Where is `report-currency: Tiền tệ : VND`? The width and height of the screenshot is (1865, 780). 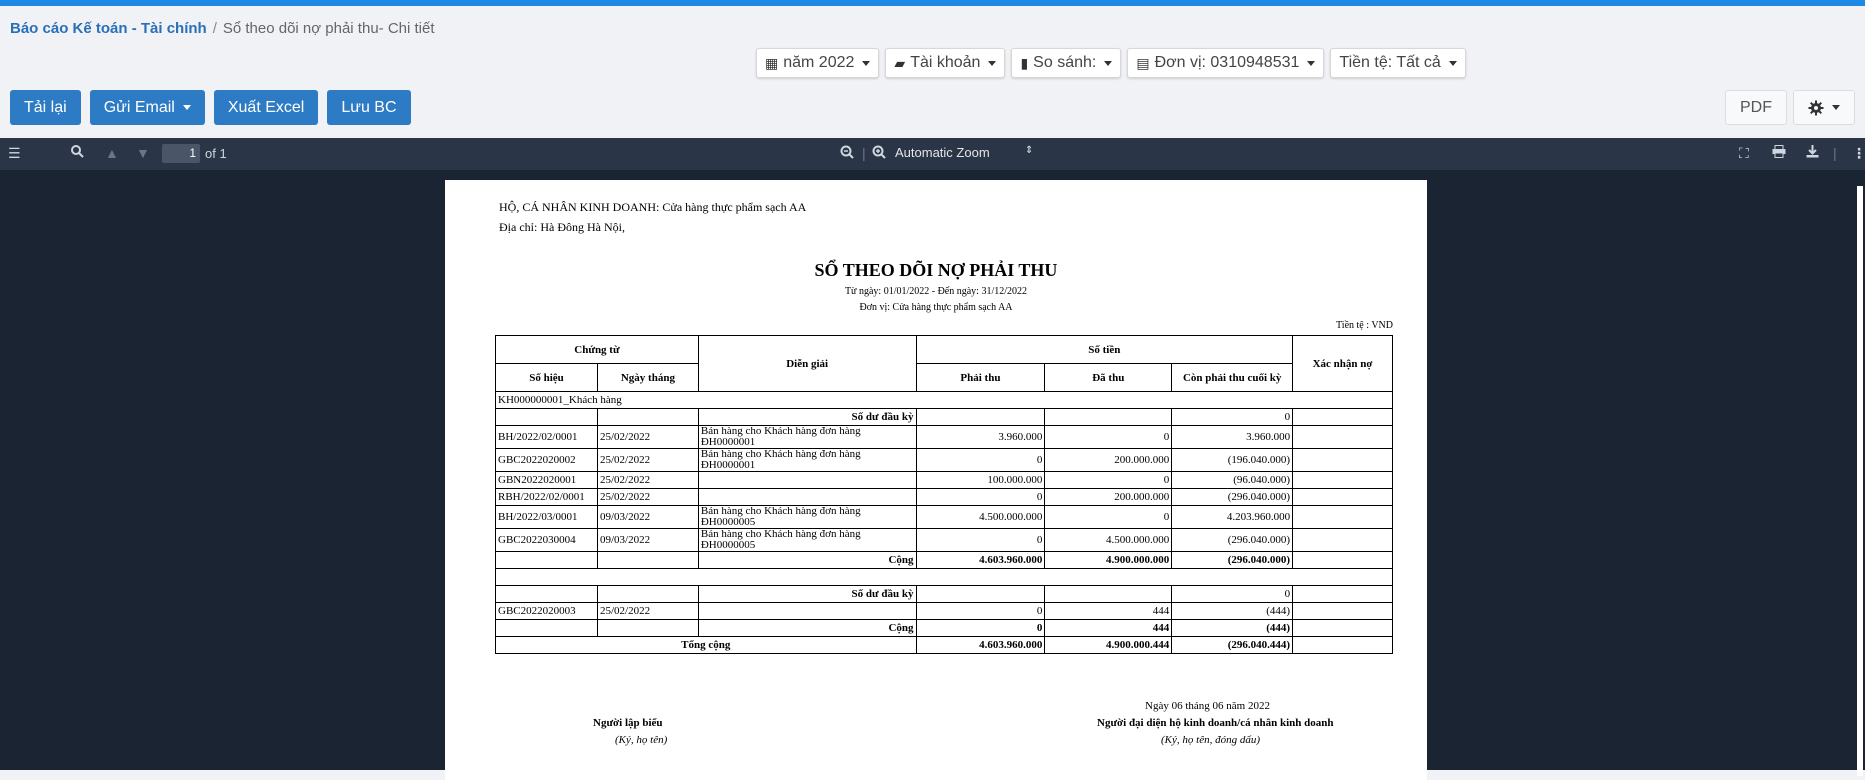
report-currency: Tiền tệ : VND is located at coordinates (1364, 325).